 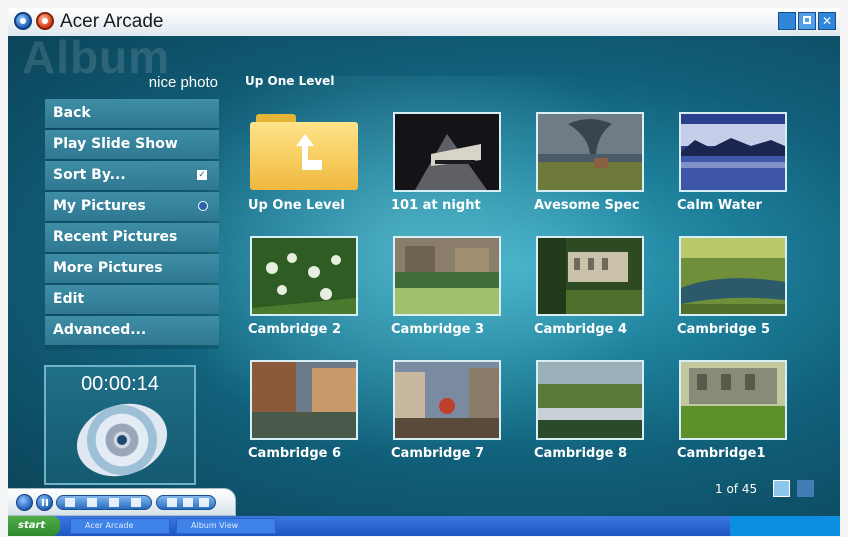 What do you see at coordinates (99, 206) in the screenshot?
I see `menu-item-label: My Pictures` at bounding box center [99, 206].